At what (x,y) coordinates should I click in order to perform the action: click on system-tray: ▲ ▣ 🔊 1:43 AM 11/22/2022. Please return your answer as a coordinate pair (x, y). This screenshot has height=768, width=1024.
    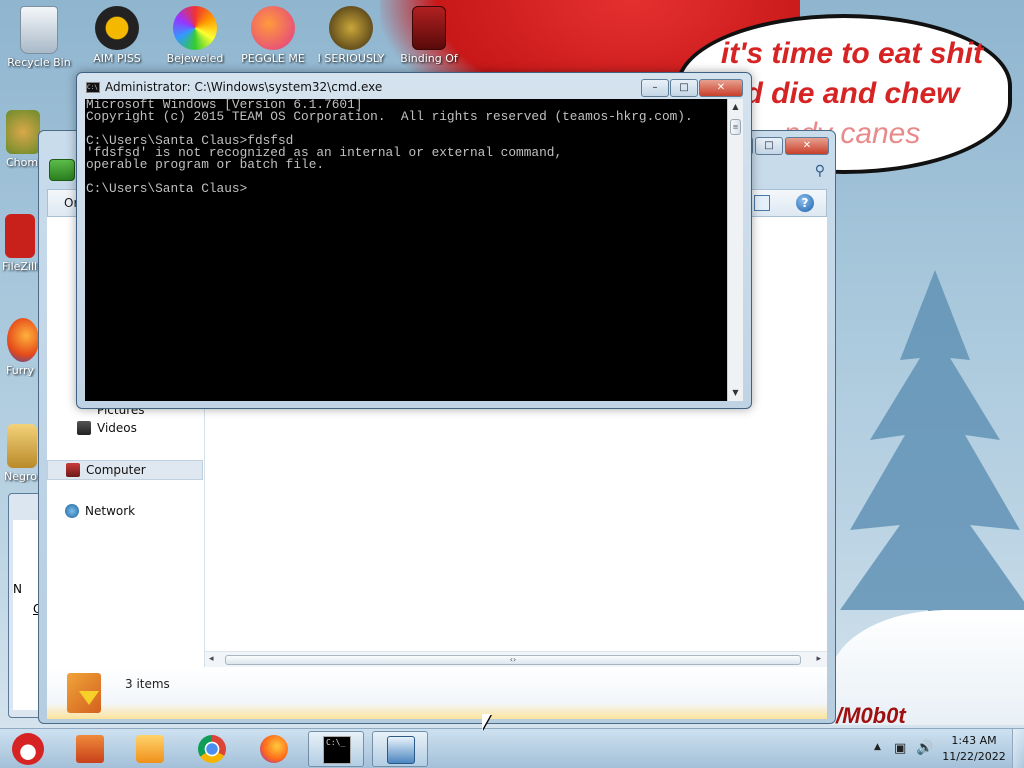
    Looking at the image, I should click on (944, 748).